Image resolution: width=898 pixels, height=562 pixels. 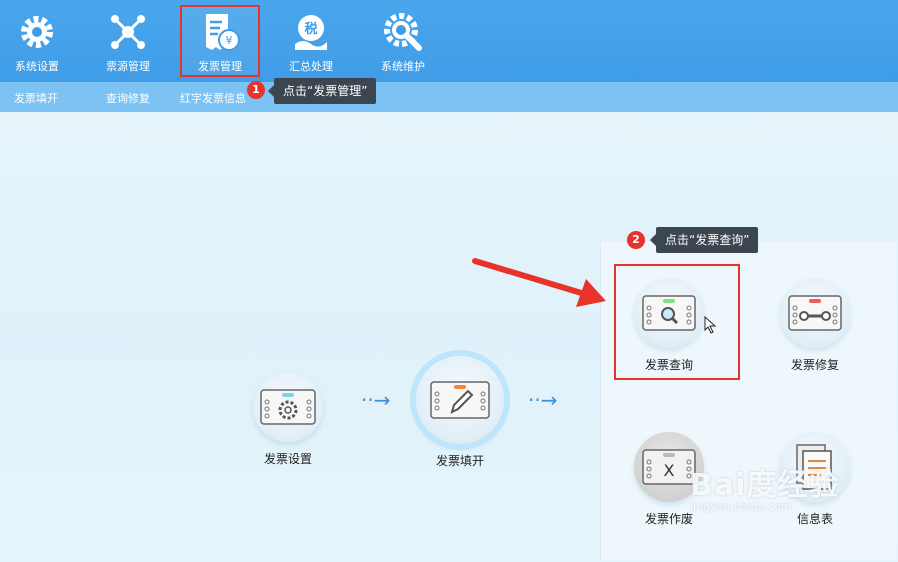 What do you see at coordinates (403, 32) in the screenshot?
I see `maintenance-icon` at bounding box center [403, 32].